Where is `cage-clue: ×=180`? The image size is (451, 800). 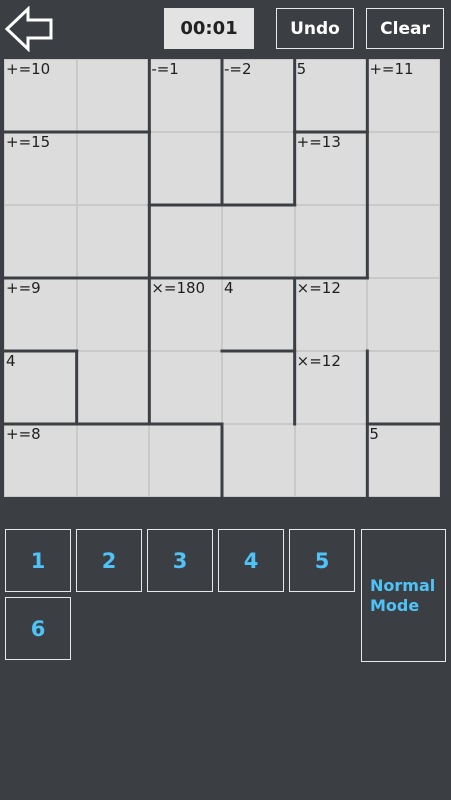 cage-clue: ×=180 is located at coordinates (178, 288).